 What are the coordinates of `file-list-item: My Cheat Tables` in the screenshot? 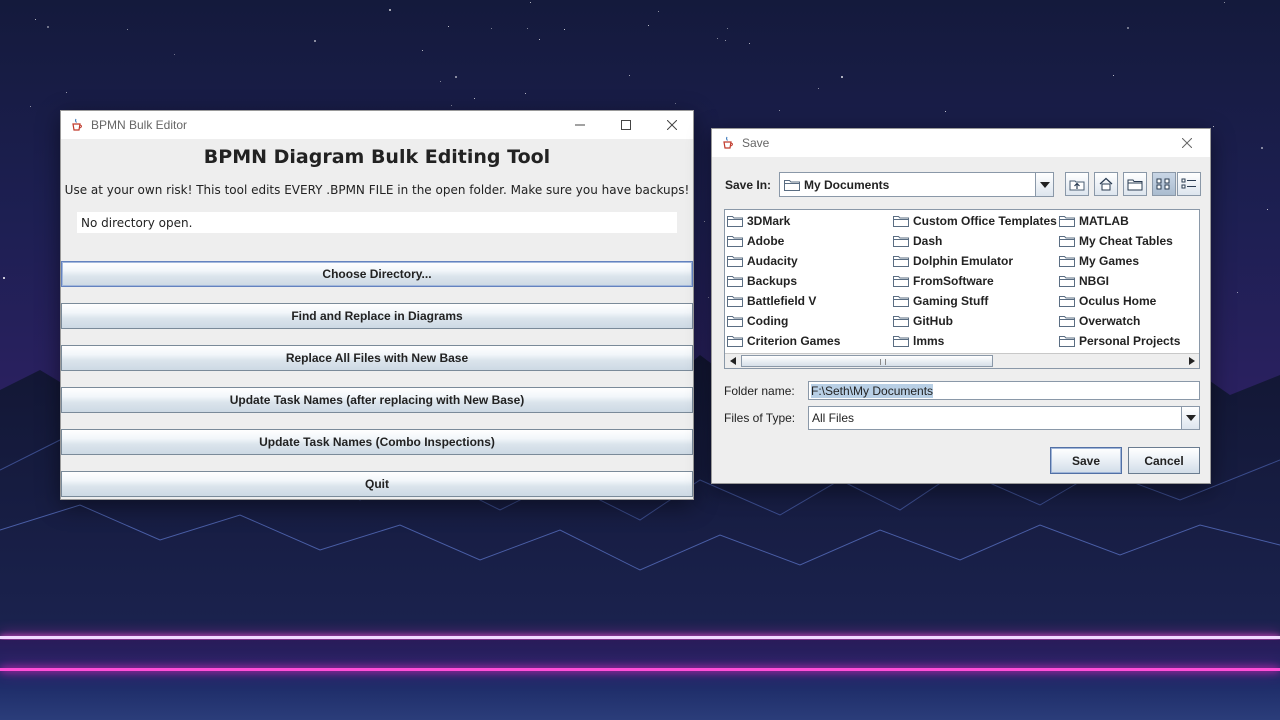 It's located at (1116, 241).